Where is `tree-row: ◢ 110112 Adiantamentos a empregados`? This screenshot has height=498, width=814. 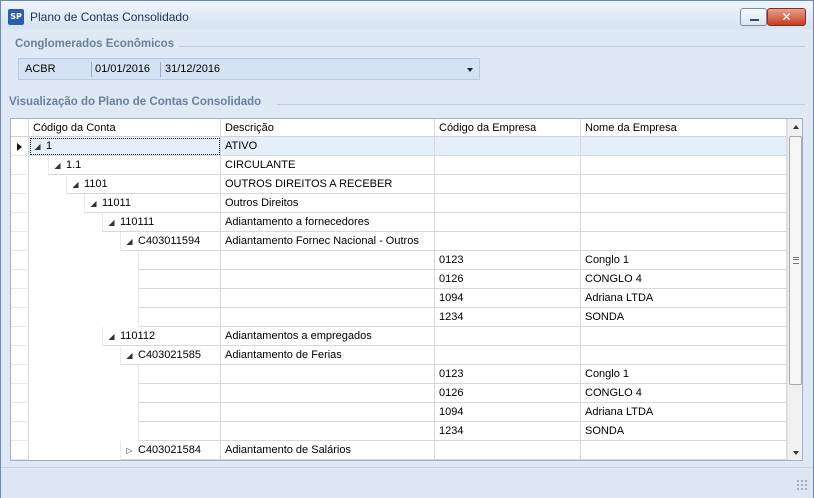 tree-row: ◢ 110112 Adiantamentos a empregados is located at coordinates (399, 336).